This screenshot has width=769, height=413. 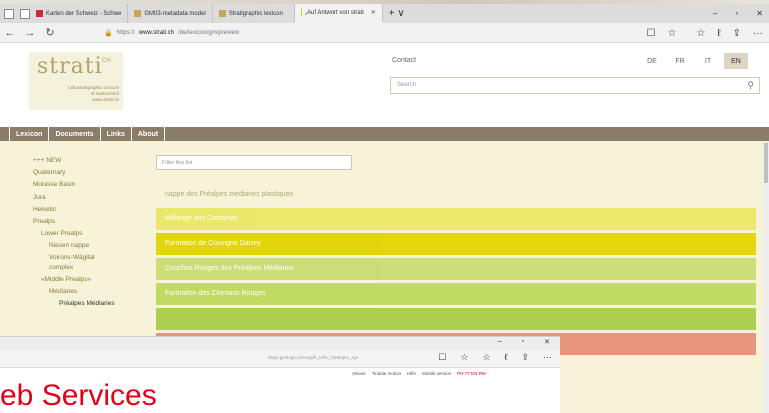 What do you see at coordinates (88, 246) in the screenshot?
I see `sidebar-item: Niesen nappe` at bounding box center [88, 246].